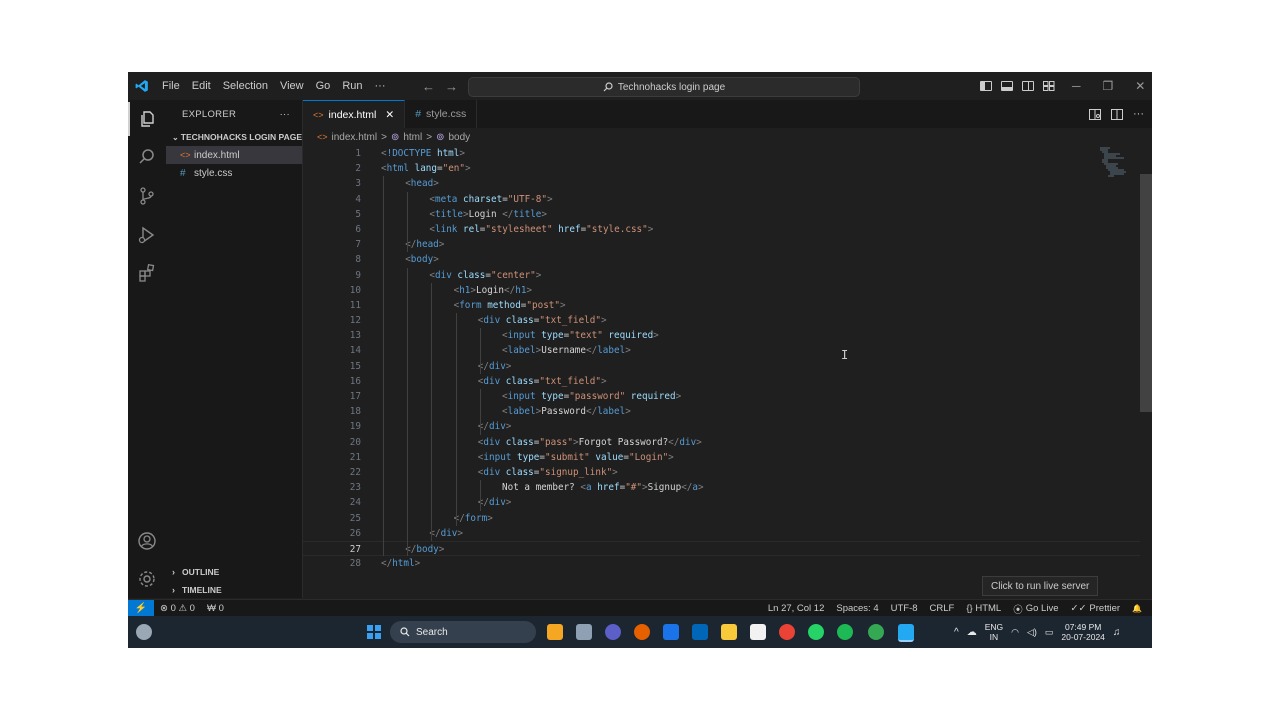 This screenshot has width=1280, height=720. Describe the element at coordinates (758, 632) in the screenshot. I see `taskbar-app-amazon-icon` at that location.